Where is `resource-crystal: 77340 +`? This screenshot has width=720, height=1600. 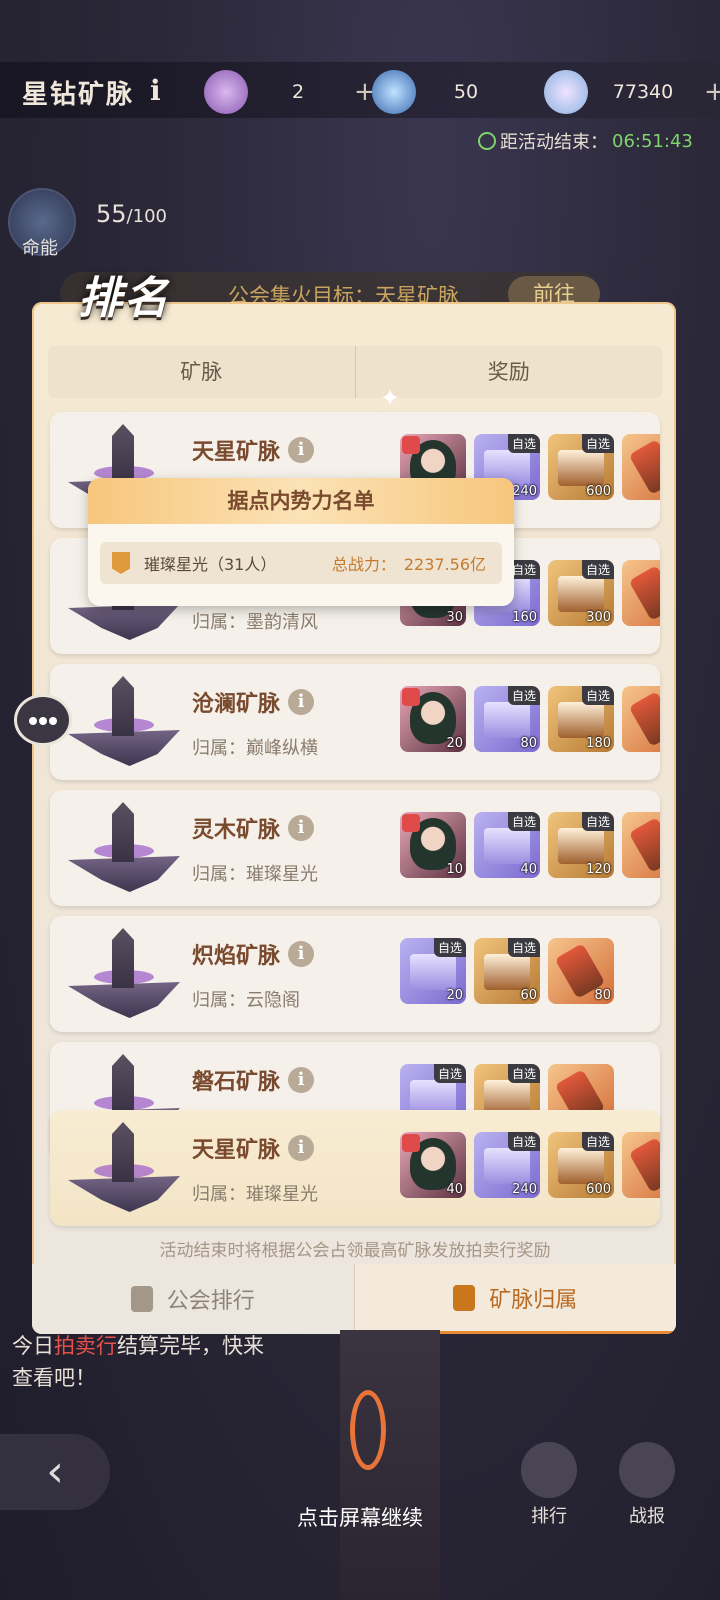 resource-crystal: 77340 + is located at coordinates (632, 92).